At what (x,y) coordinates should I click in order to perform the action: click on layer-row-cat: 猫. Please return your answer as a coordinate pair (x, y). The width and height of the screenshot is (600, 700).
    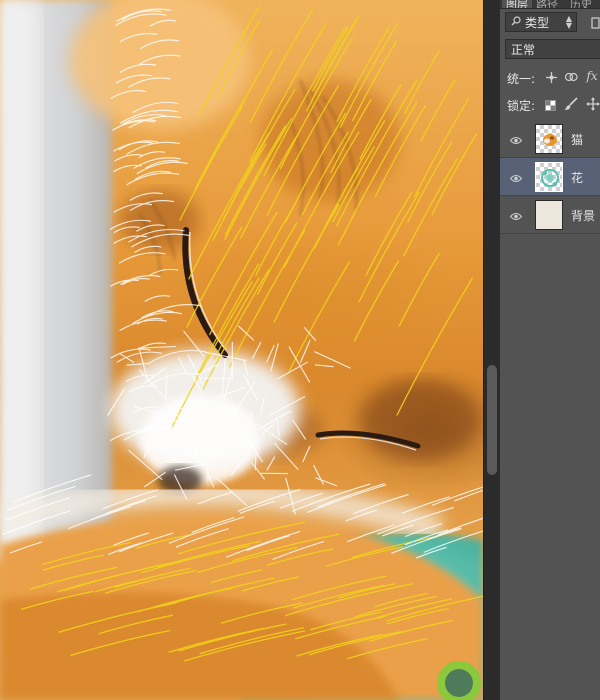
    Looking at the image, I should click on (550, 139).